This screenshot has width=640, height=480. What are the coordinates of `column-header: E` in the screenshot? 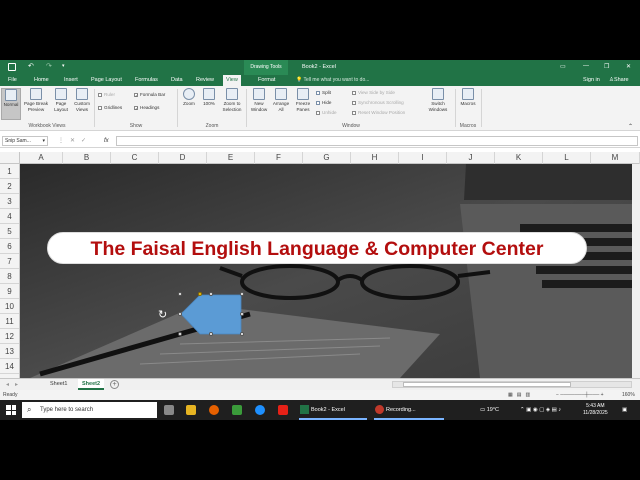 It's located at (231, 158).